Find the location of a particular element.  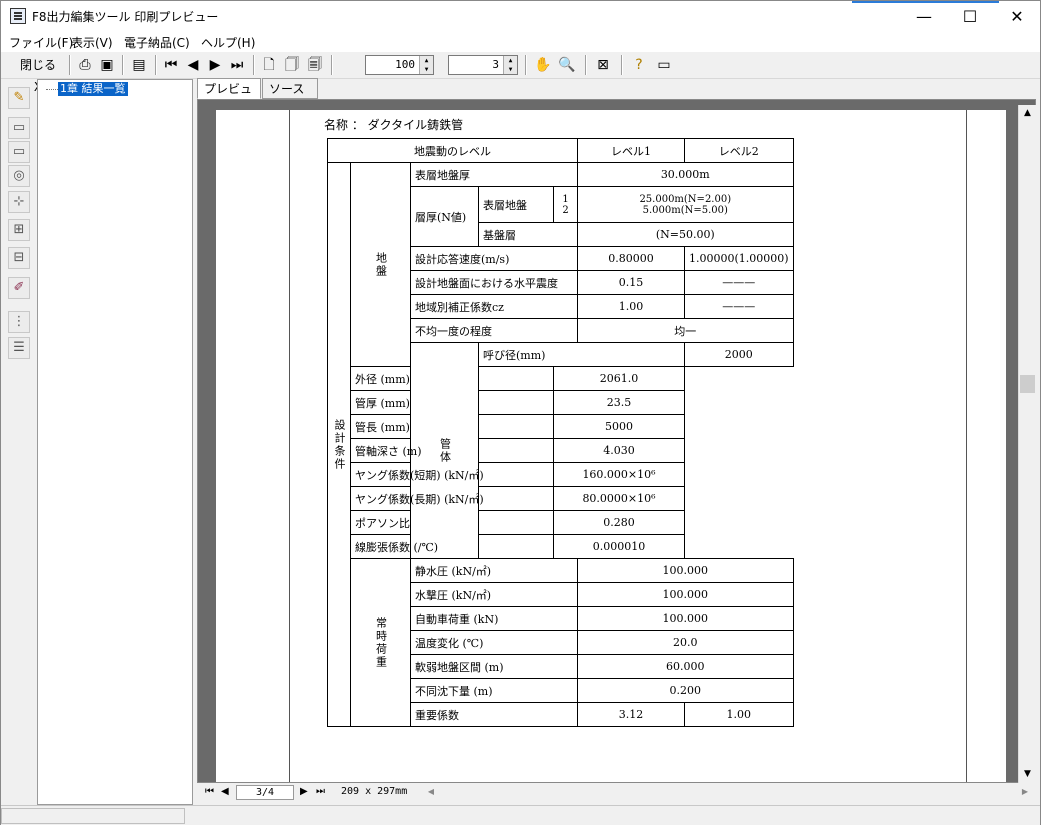

tree-connector is located at coordinates (52, 89).